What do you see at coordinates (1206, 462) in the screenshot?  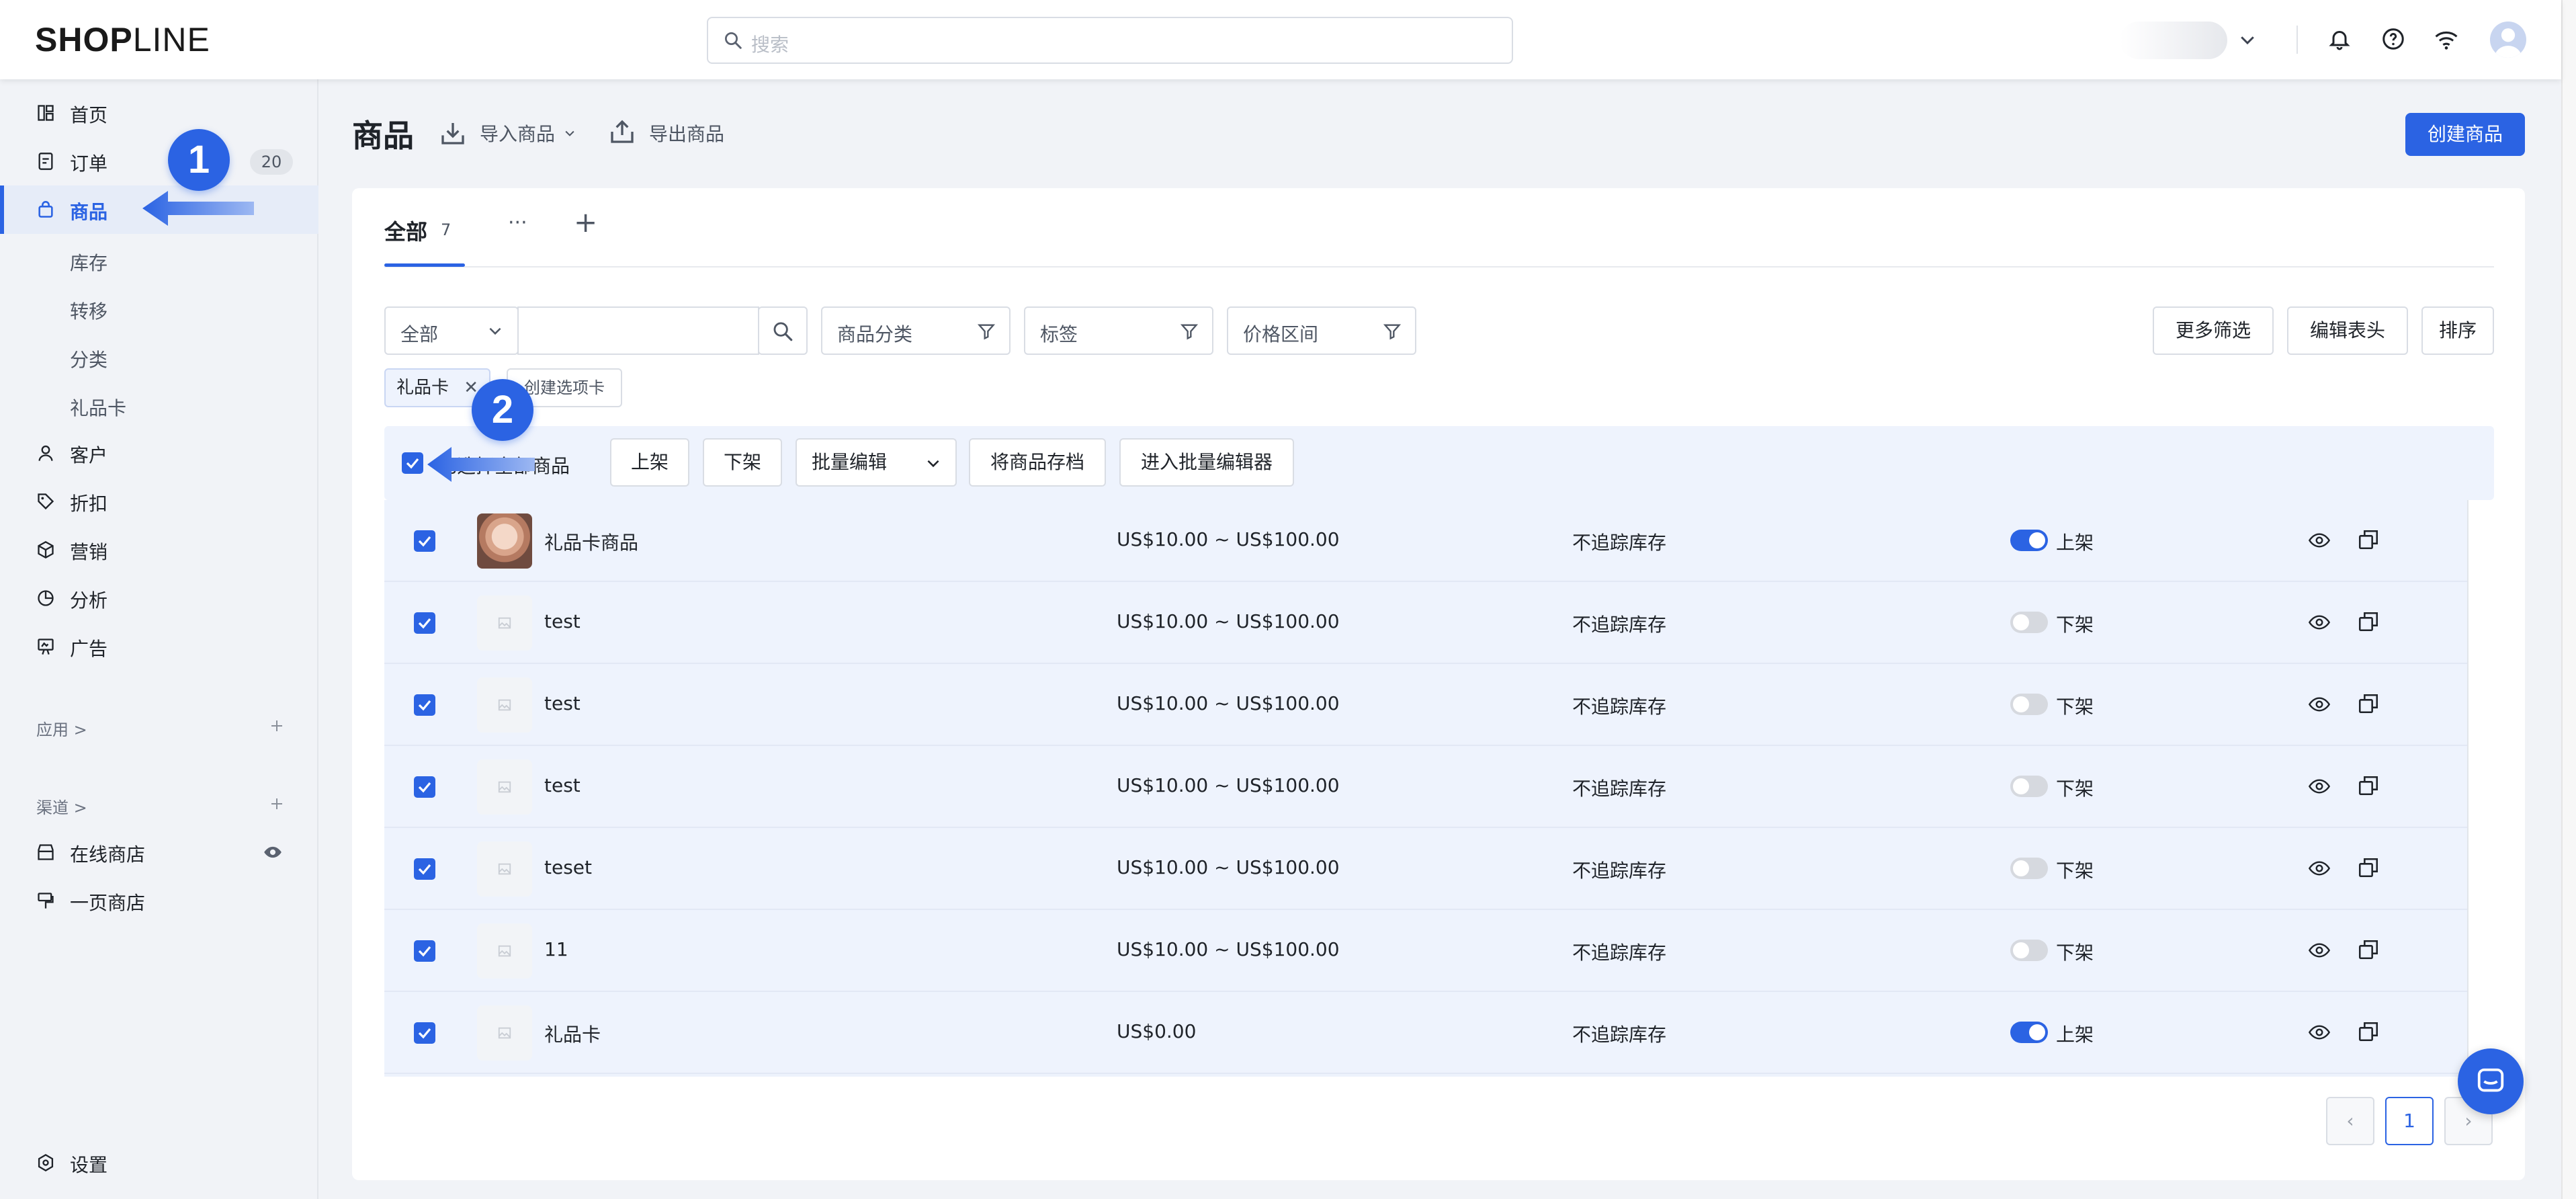 I see `bulk-editor-button: 进入批量编辑器` at bounding box center [1206, 462].